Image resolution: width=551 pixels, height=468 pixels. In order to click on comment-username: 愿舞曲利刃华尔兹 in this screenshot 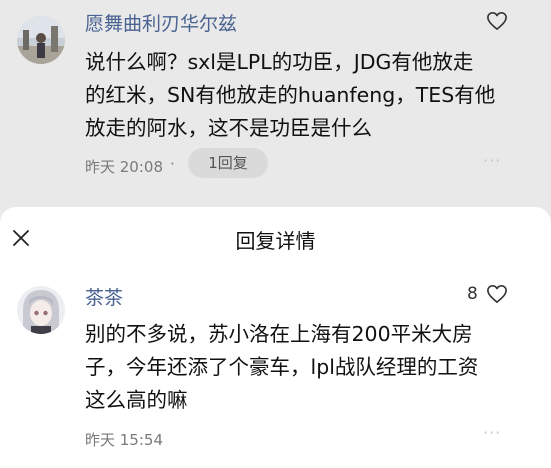, I will do `click(161, 22)`.